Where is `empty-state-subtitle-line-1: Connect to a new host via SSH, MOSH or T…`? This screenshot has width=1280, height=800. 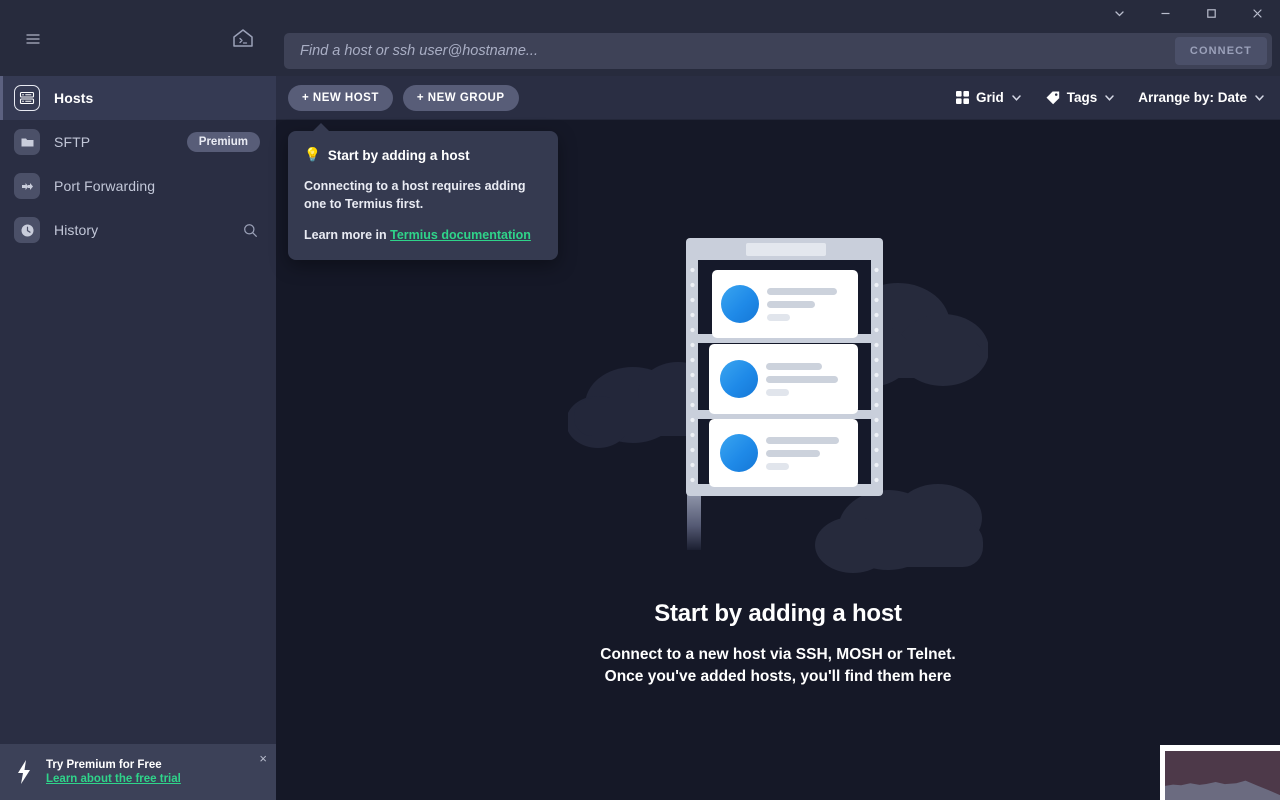
empty-state-subtitle-line-1: Connect to a new host via SSH, MOSH or T… is located at coordinates (778, 654).